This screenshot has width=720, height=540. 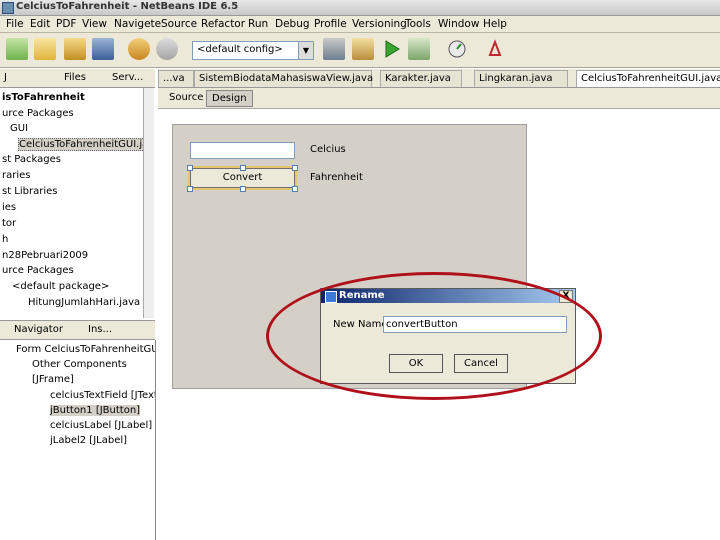 I want to click on menu-run: Run, so click(x=258, y=24).